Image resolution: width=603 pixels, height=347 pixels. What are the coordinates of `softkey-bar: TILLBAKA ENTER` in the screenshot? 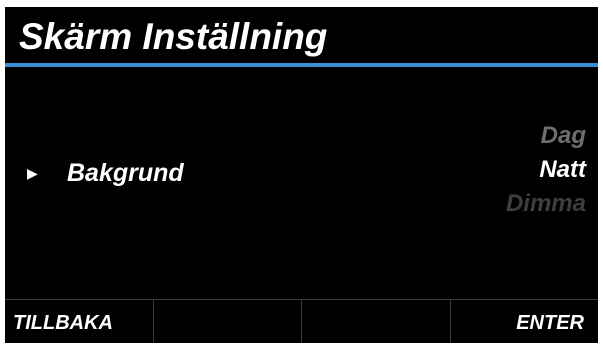 It's located at (301, 321).